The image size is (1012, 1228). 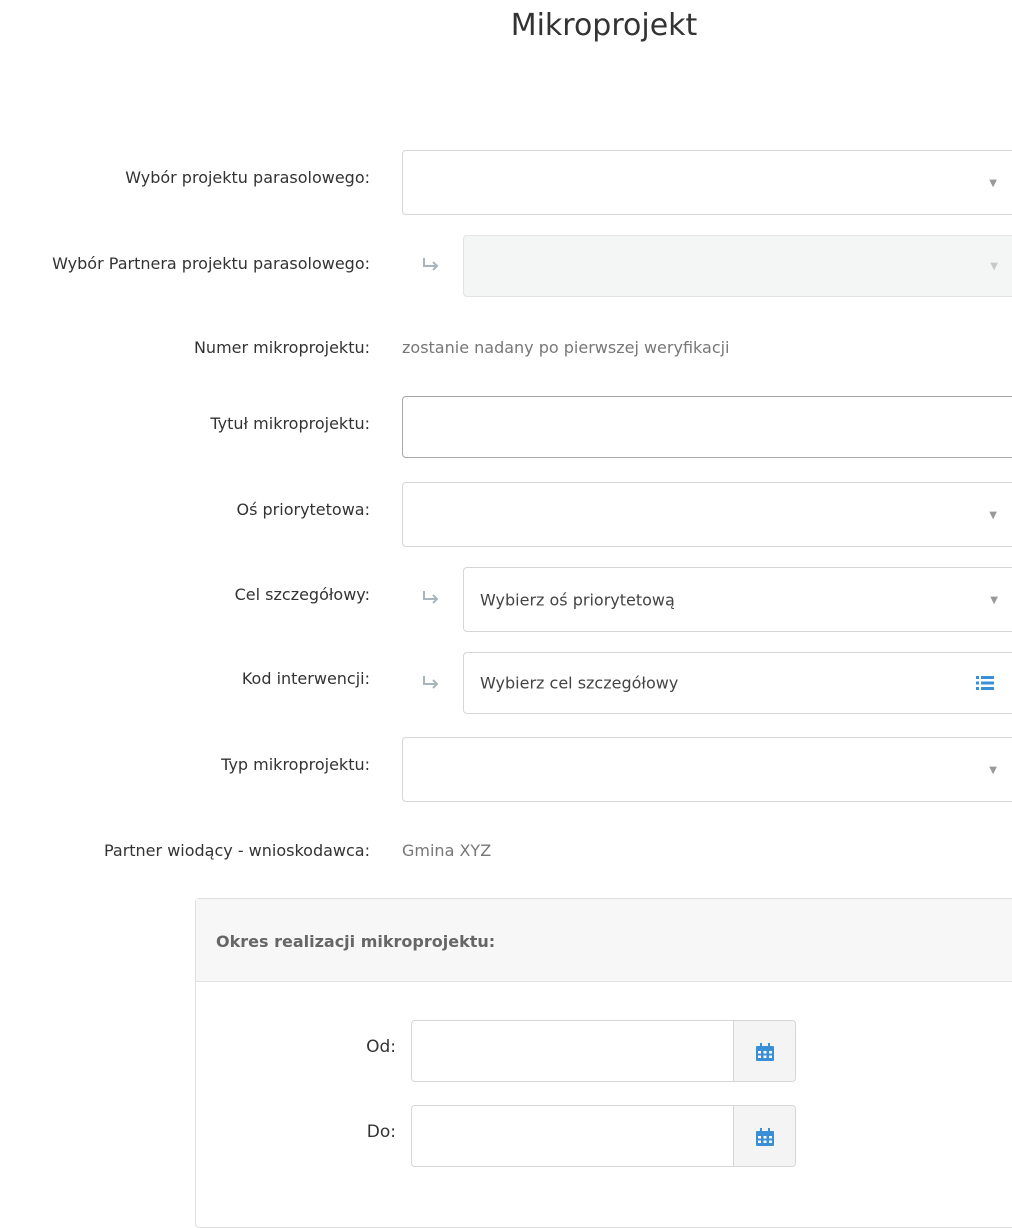 I want to click on micro-number-label: Numer mikroprojektu:, so click(x=281, y=347).